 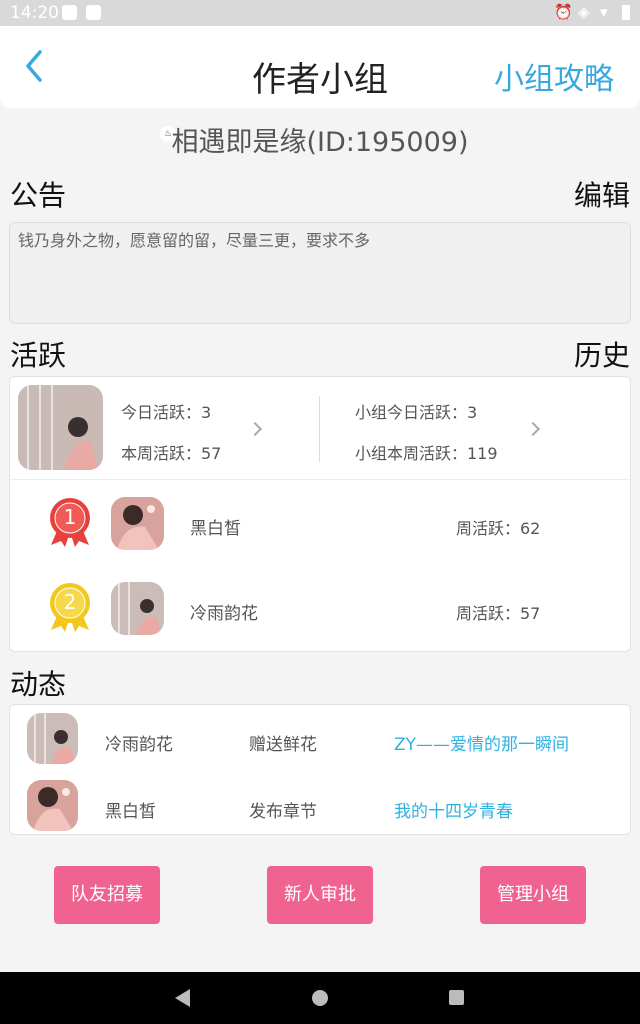 What do you see at coordinates (166, 412) in the screenshot?
I see `today-activity: 今日活跃：3` at bounding box center [166, 412].